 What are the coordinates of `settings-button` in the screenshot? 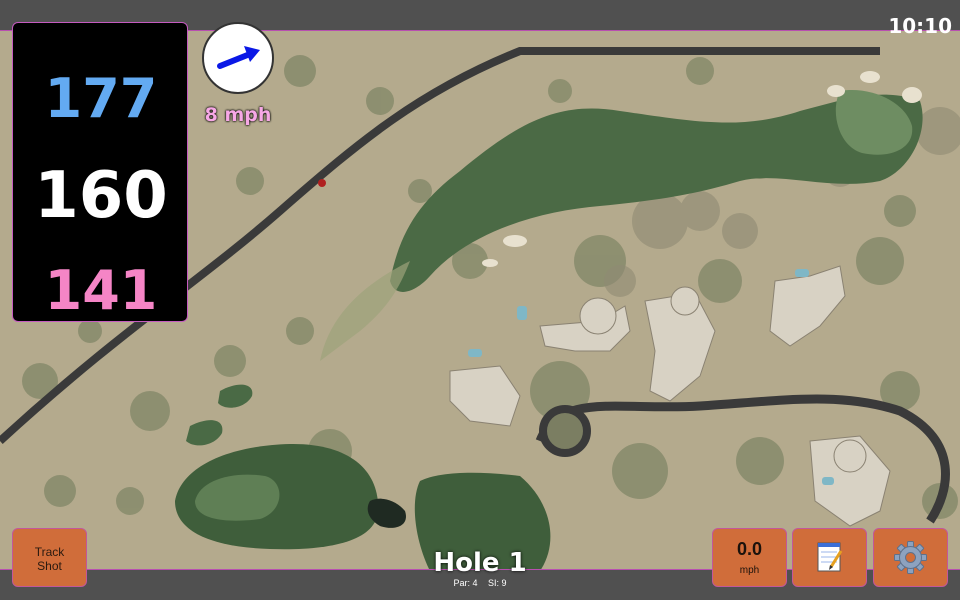 It's located at (910, 557).